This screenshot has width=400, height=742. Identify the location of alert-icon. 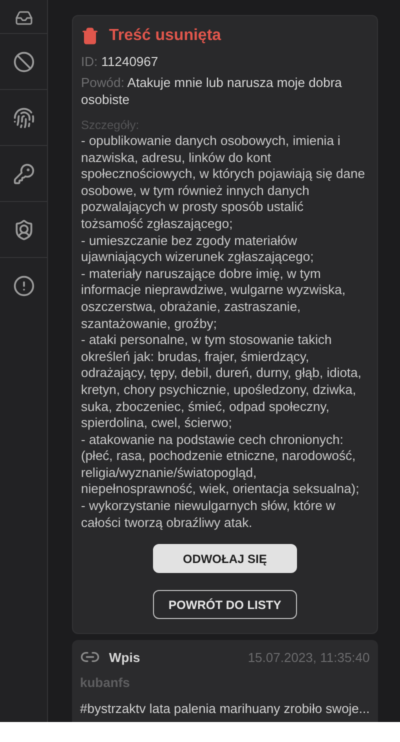
(23, 286).